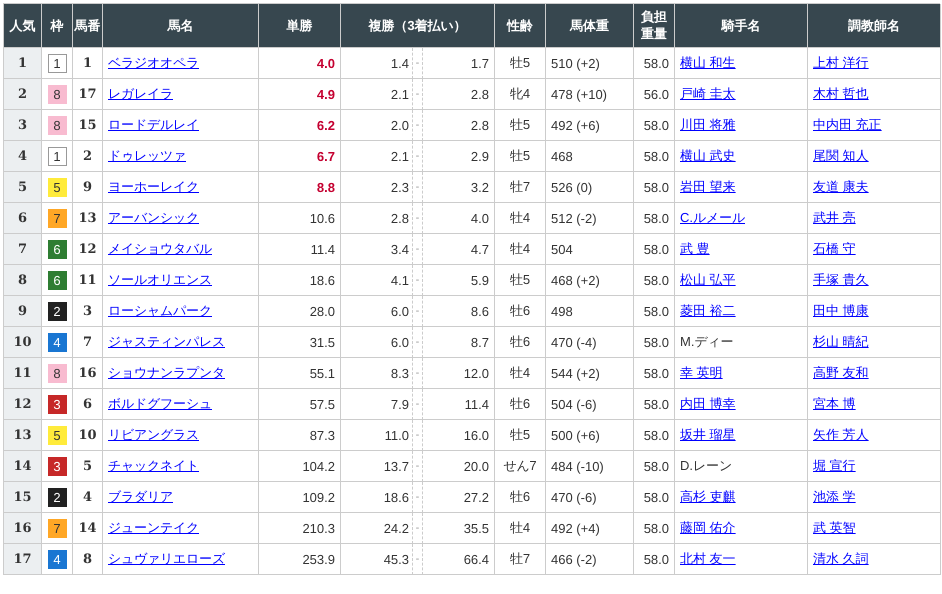  What do you see at coordinates (57, 342) in the screenshot?
I see `frame-badge: 4` at bounding box center [57, 342].